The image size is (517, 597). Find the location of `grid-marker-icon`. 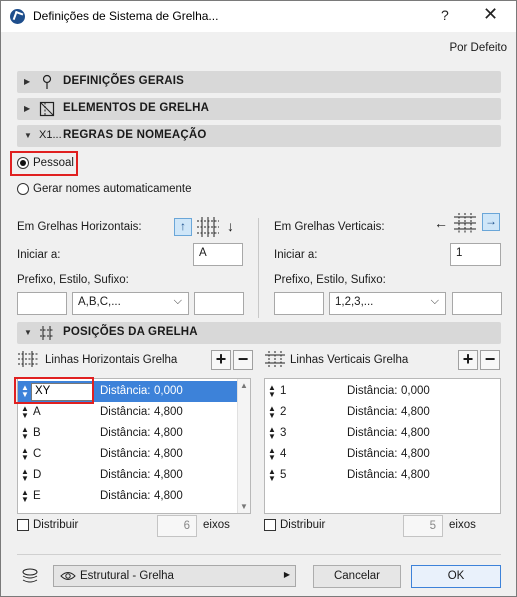

grid-marker-icon is located at coordinates (47, 81).